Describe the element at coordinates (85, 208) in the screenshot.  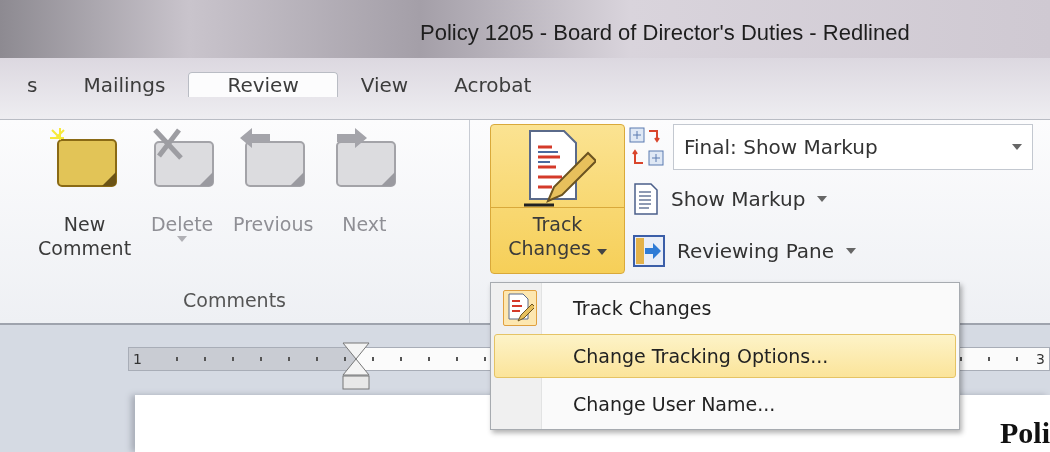
I see `new-comment-button: New Comment` at that location.